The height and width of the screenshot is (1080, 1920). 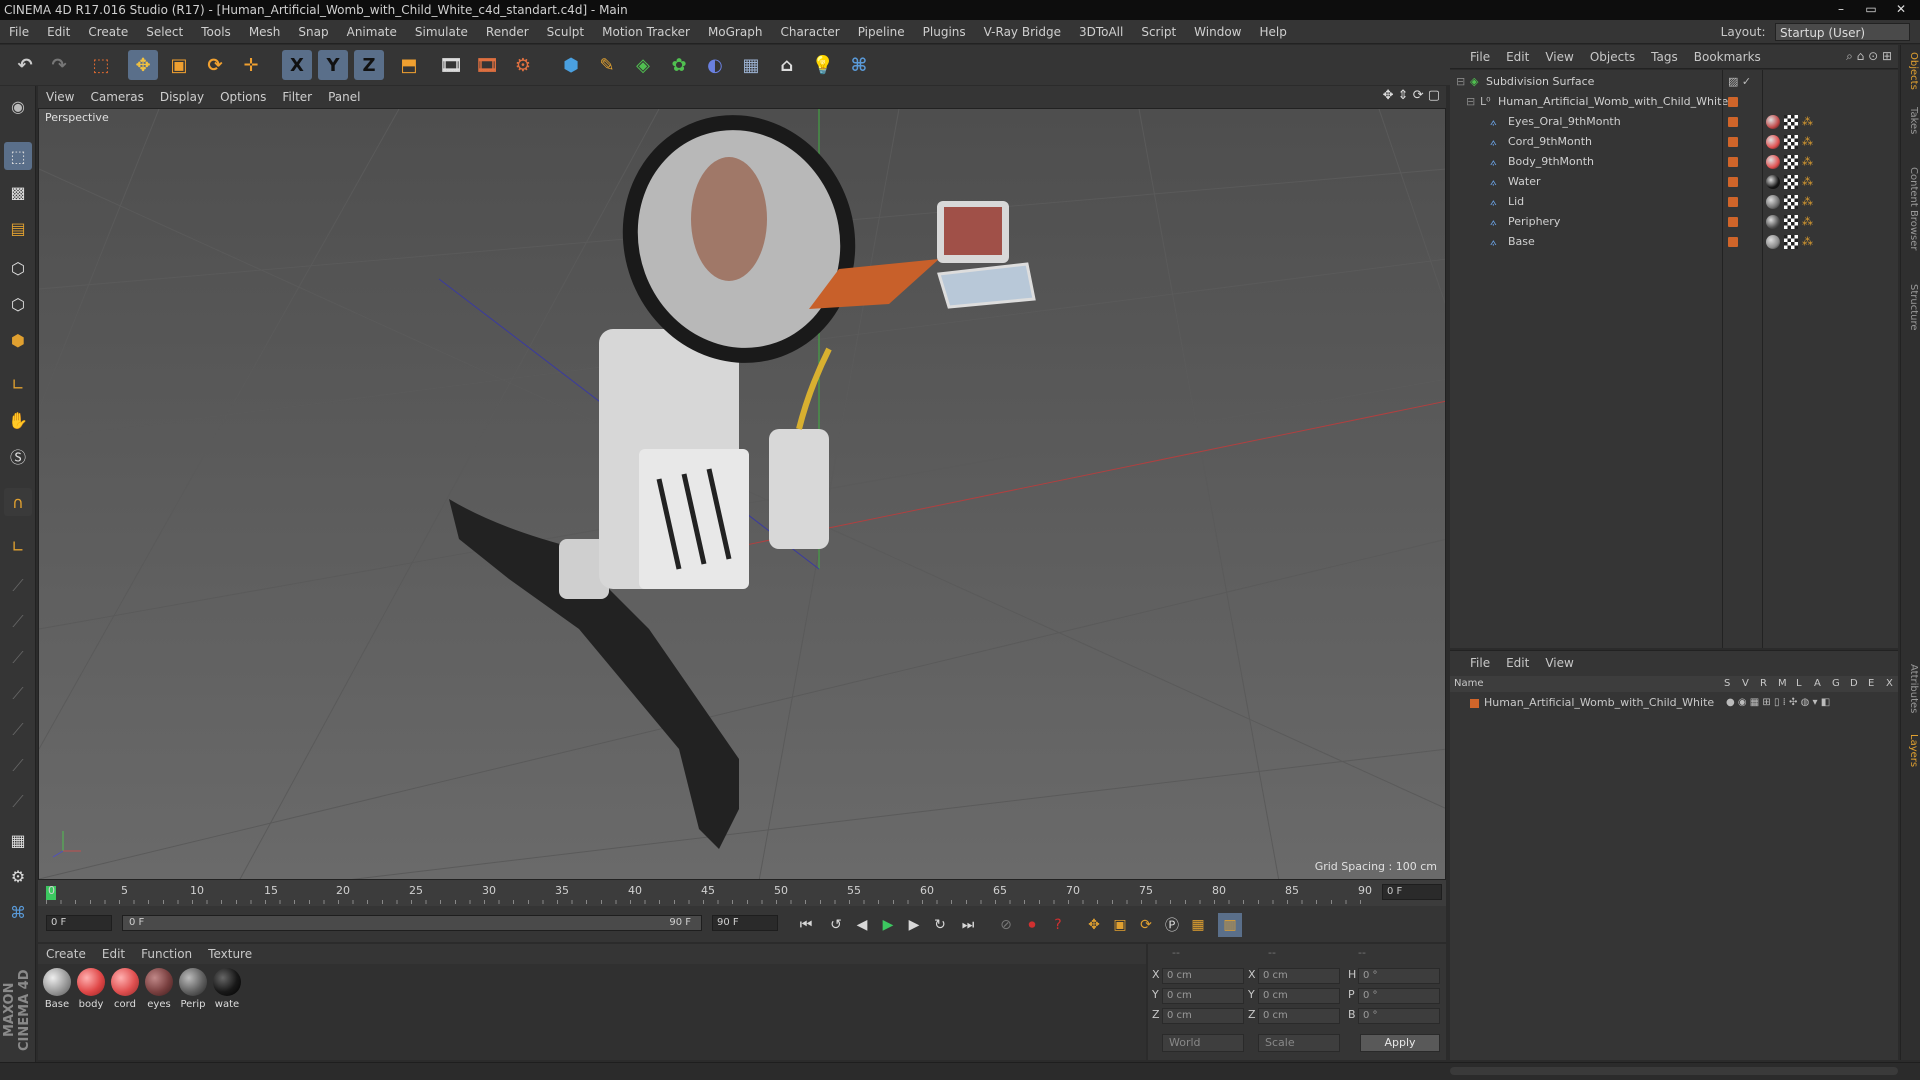 What do you see at coordinates (18, 840) in the screenshot?
I see `grid-lock-icon: ▦` at bounding box center [18, 840].